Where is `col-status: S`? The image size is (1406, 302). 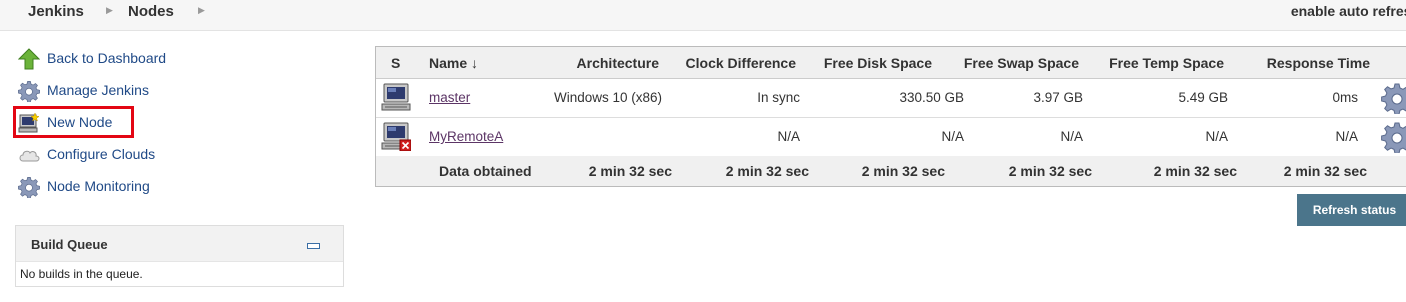
col-status: S is located at coordinates (395, 63).